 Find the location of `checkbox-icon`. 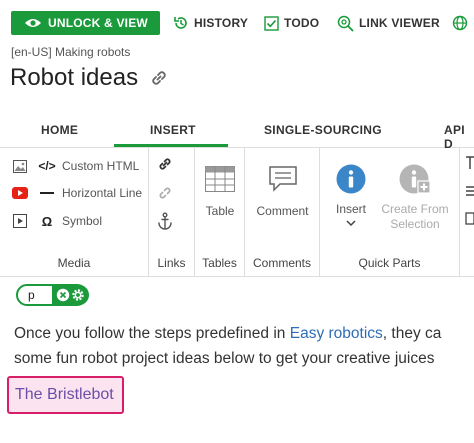

checkbox-icon is located at coordinates (271, 23).